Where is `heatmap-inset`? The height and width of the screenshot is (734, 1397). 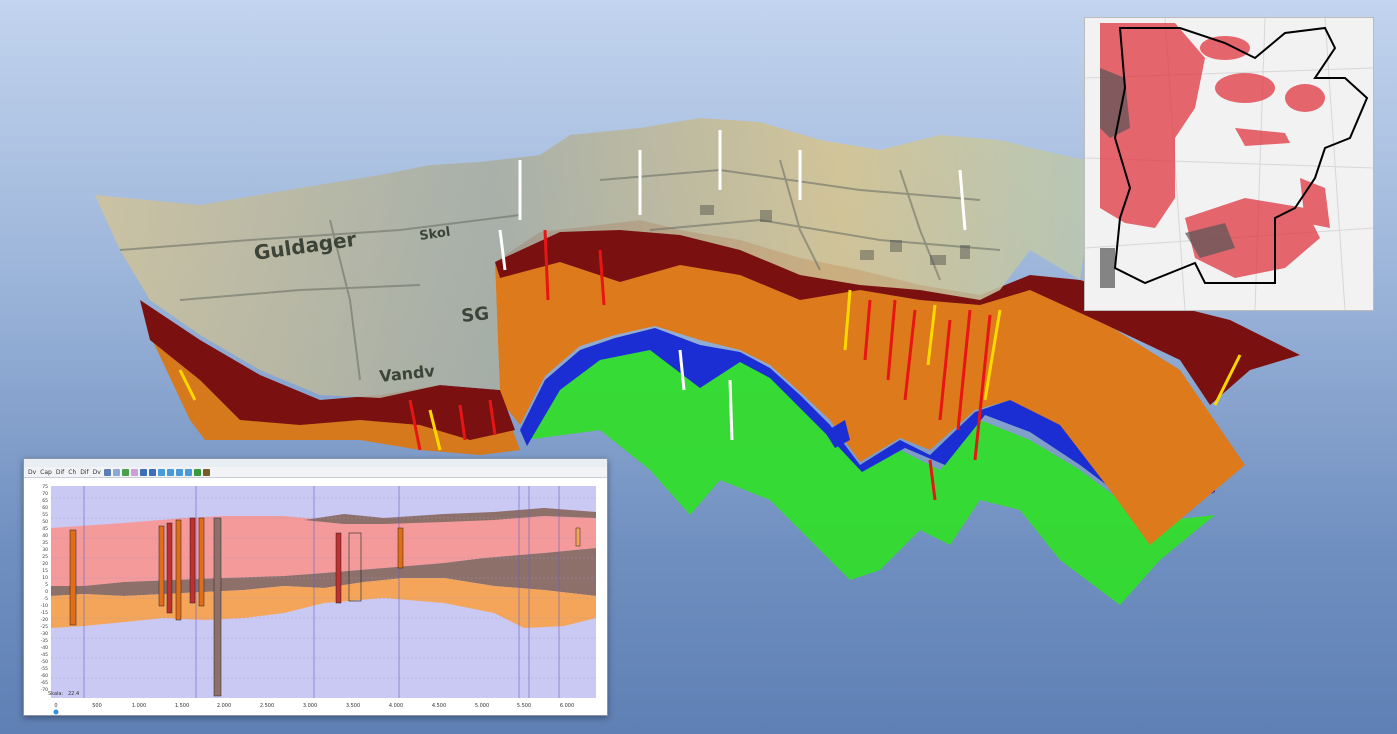 heatmap-inset is located at coordinates (1229, 164).